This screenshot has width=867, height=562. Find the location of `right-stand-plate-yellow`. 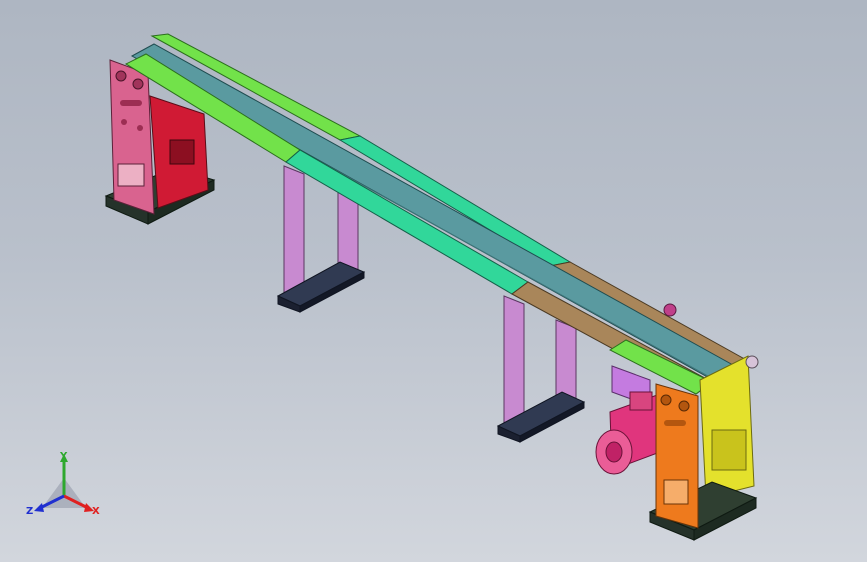

right-stand-plate-yellow is located at coordinates (727, 427).